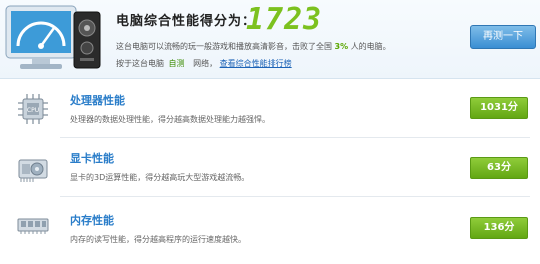 Image resolution: width=540 pixels, height=264 pixels. I want to click on memory-description: 内存的读写性能，得分越高程序的运行速度越快。, so click(158, 239).